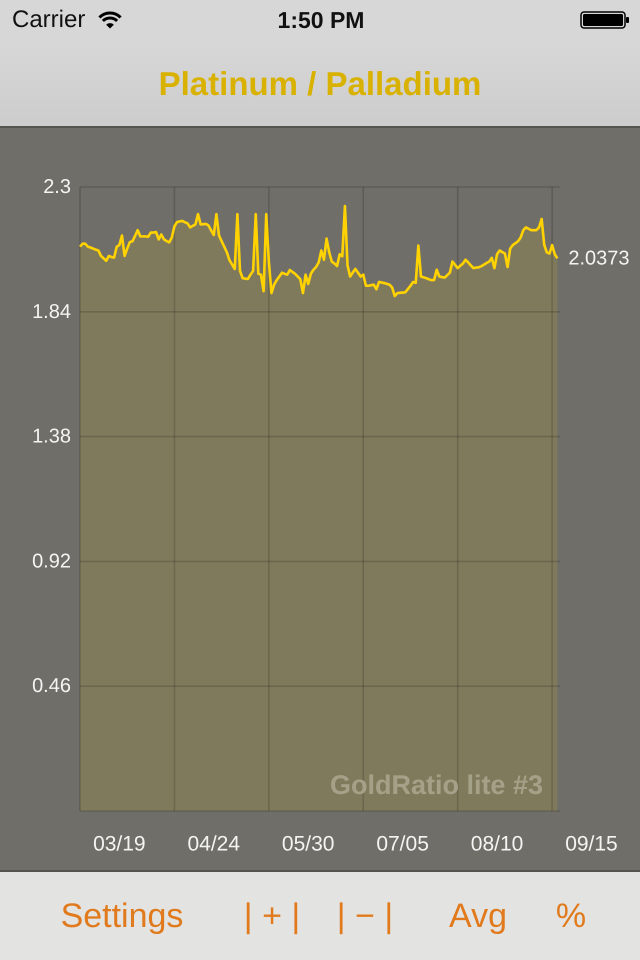 The image size is (640, 960). I want to click on y-axis-label: 0.46, so click(51, 686).